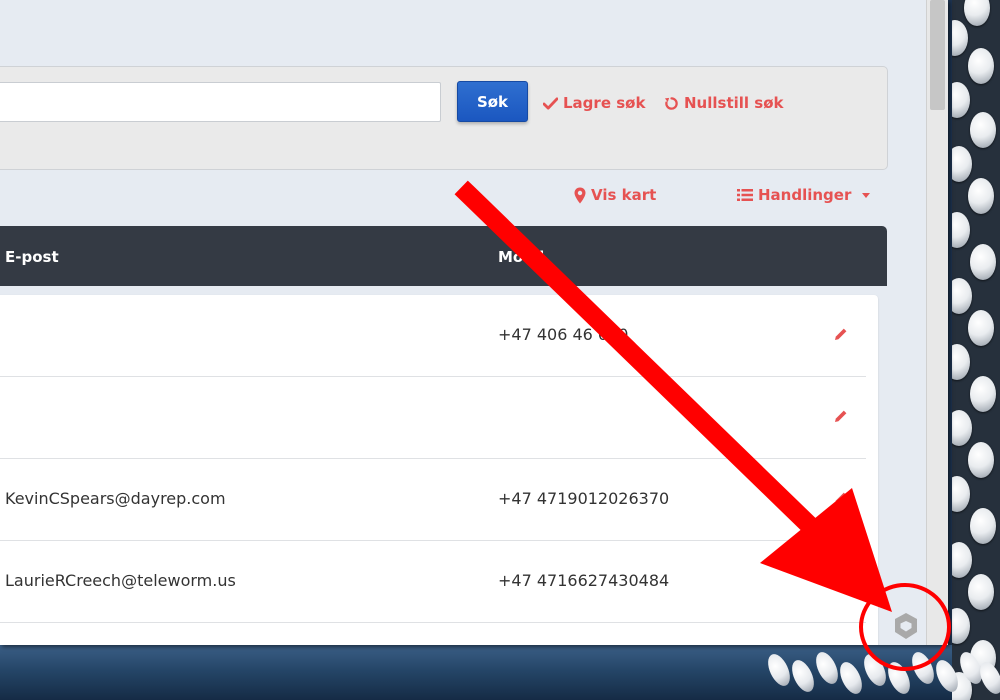  What do you see at coordinates (604, 103) in the screenshot?
I see `save-search-label: Lagre søk` at bounding box center [604, 103].